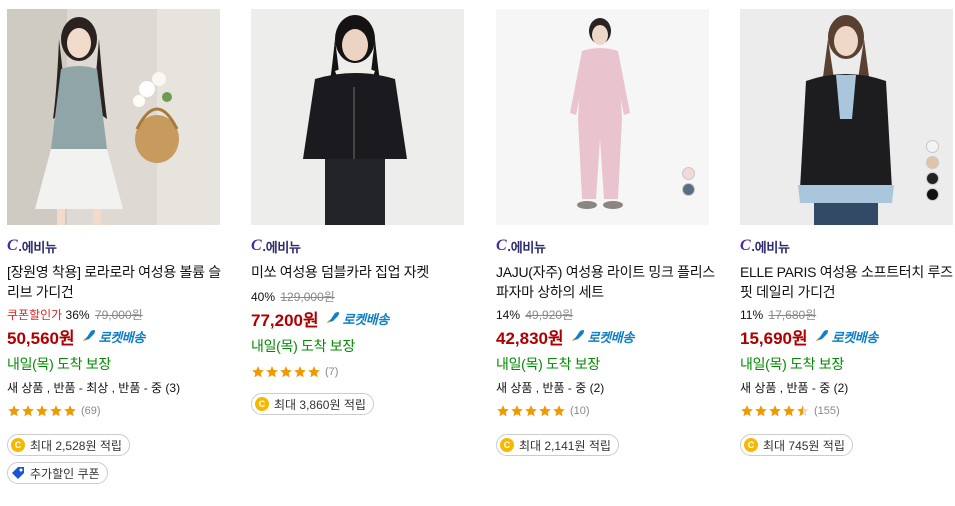  I want to click on product-title: JAJU(자주) 여성용 라이트 밍크 플리스 파자마 상하의 세트, so click(606, 282).